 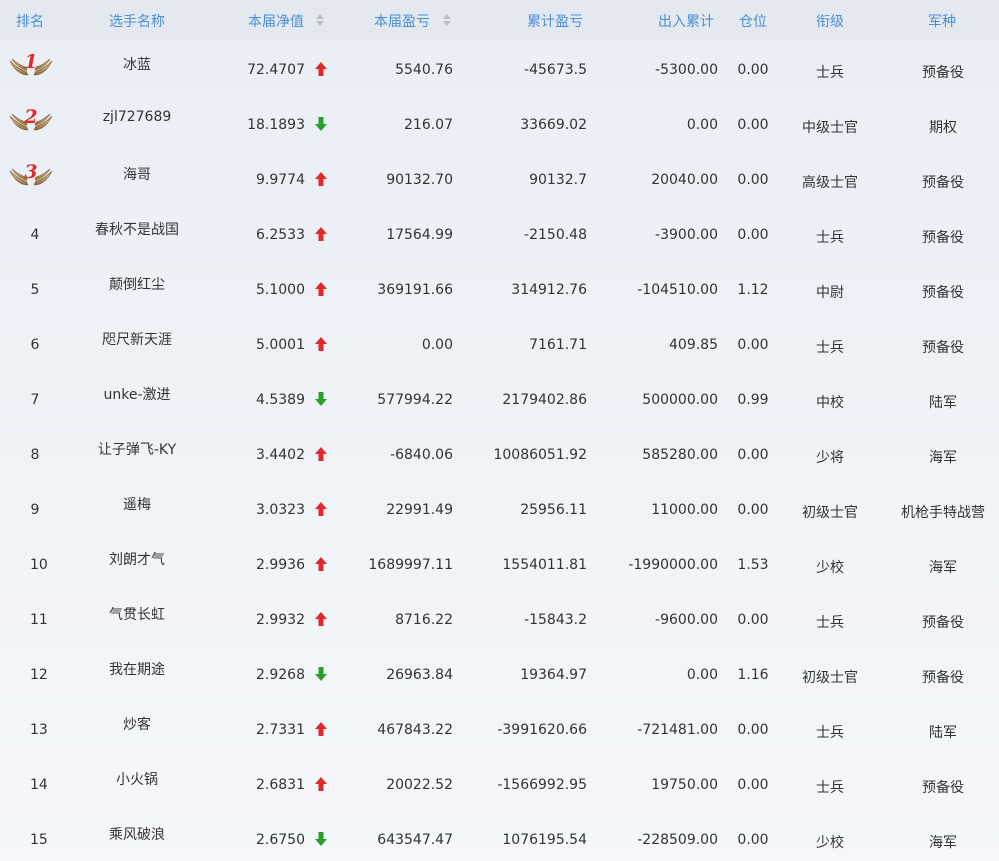 What do you see at coordinates (943, 733) in the screenshot?
I see `arm-value: 陆军` at bounding box center [943, 733].